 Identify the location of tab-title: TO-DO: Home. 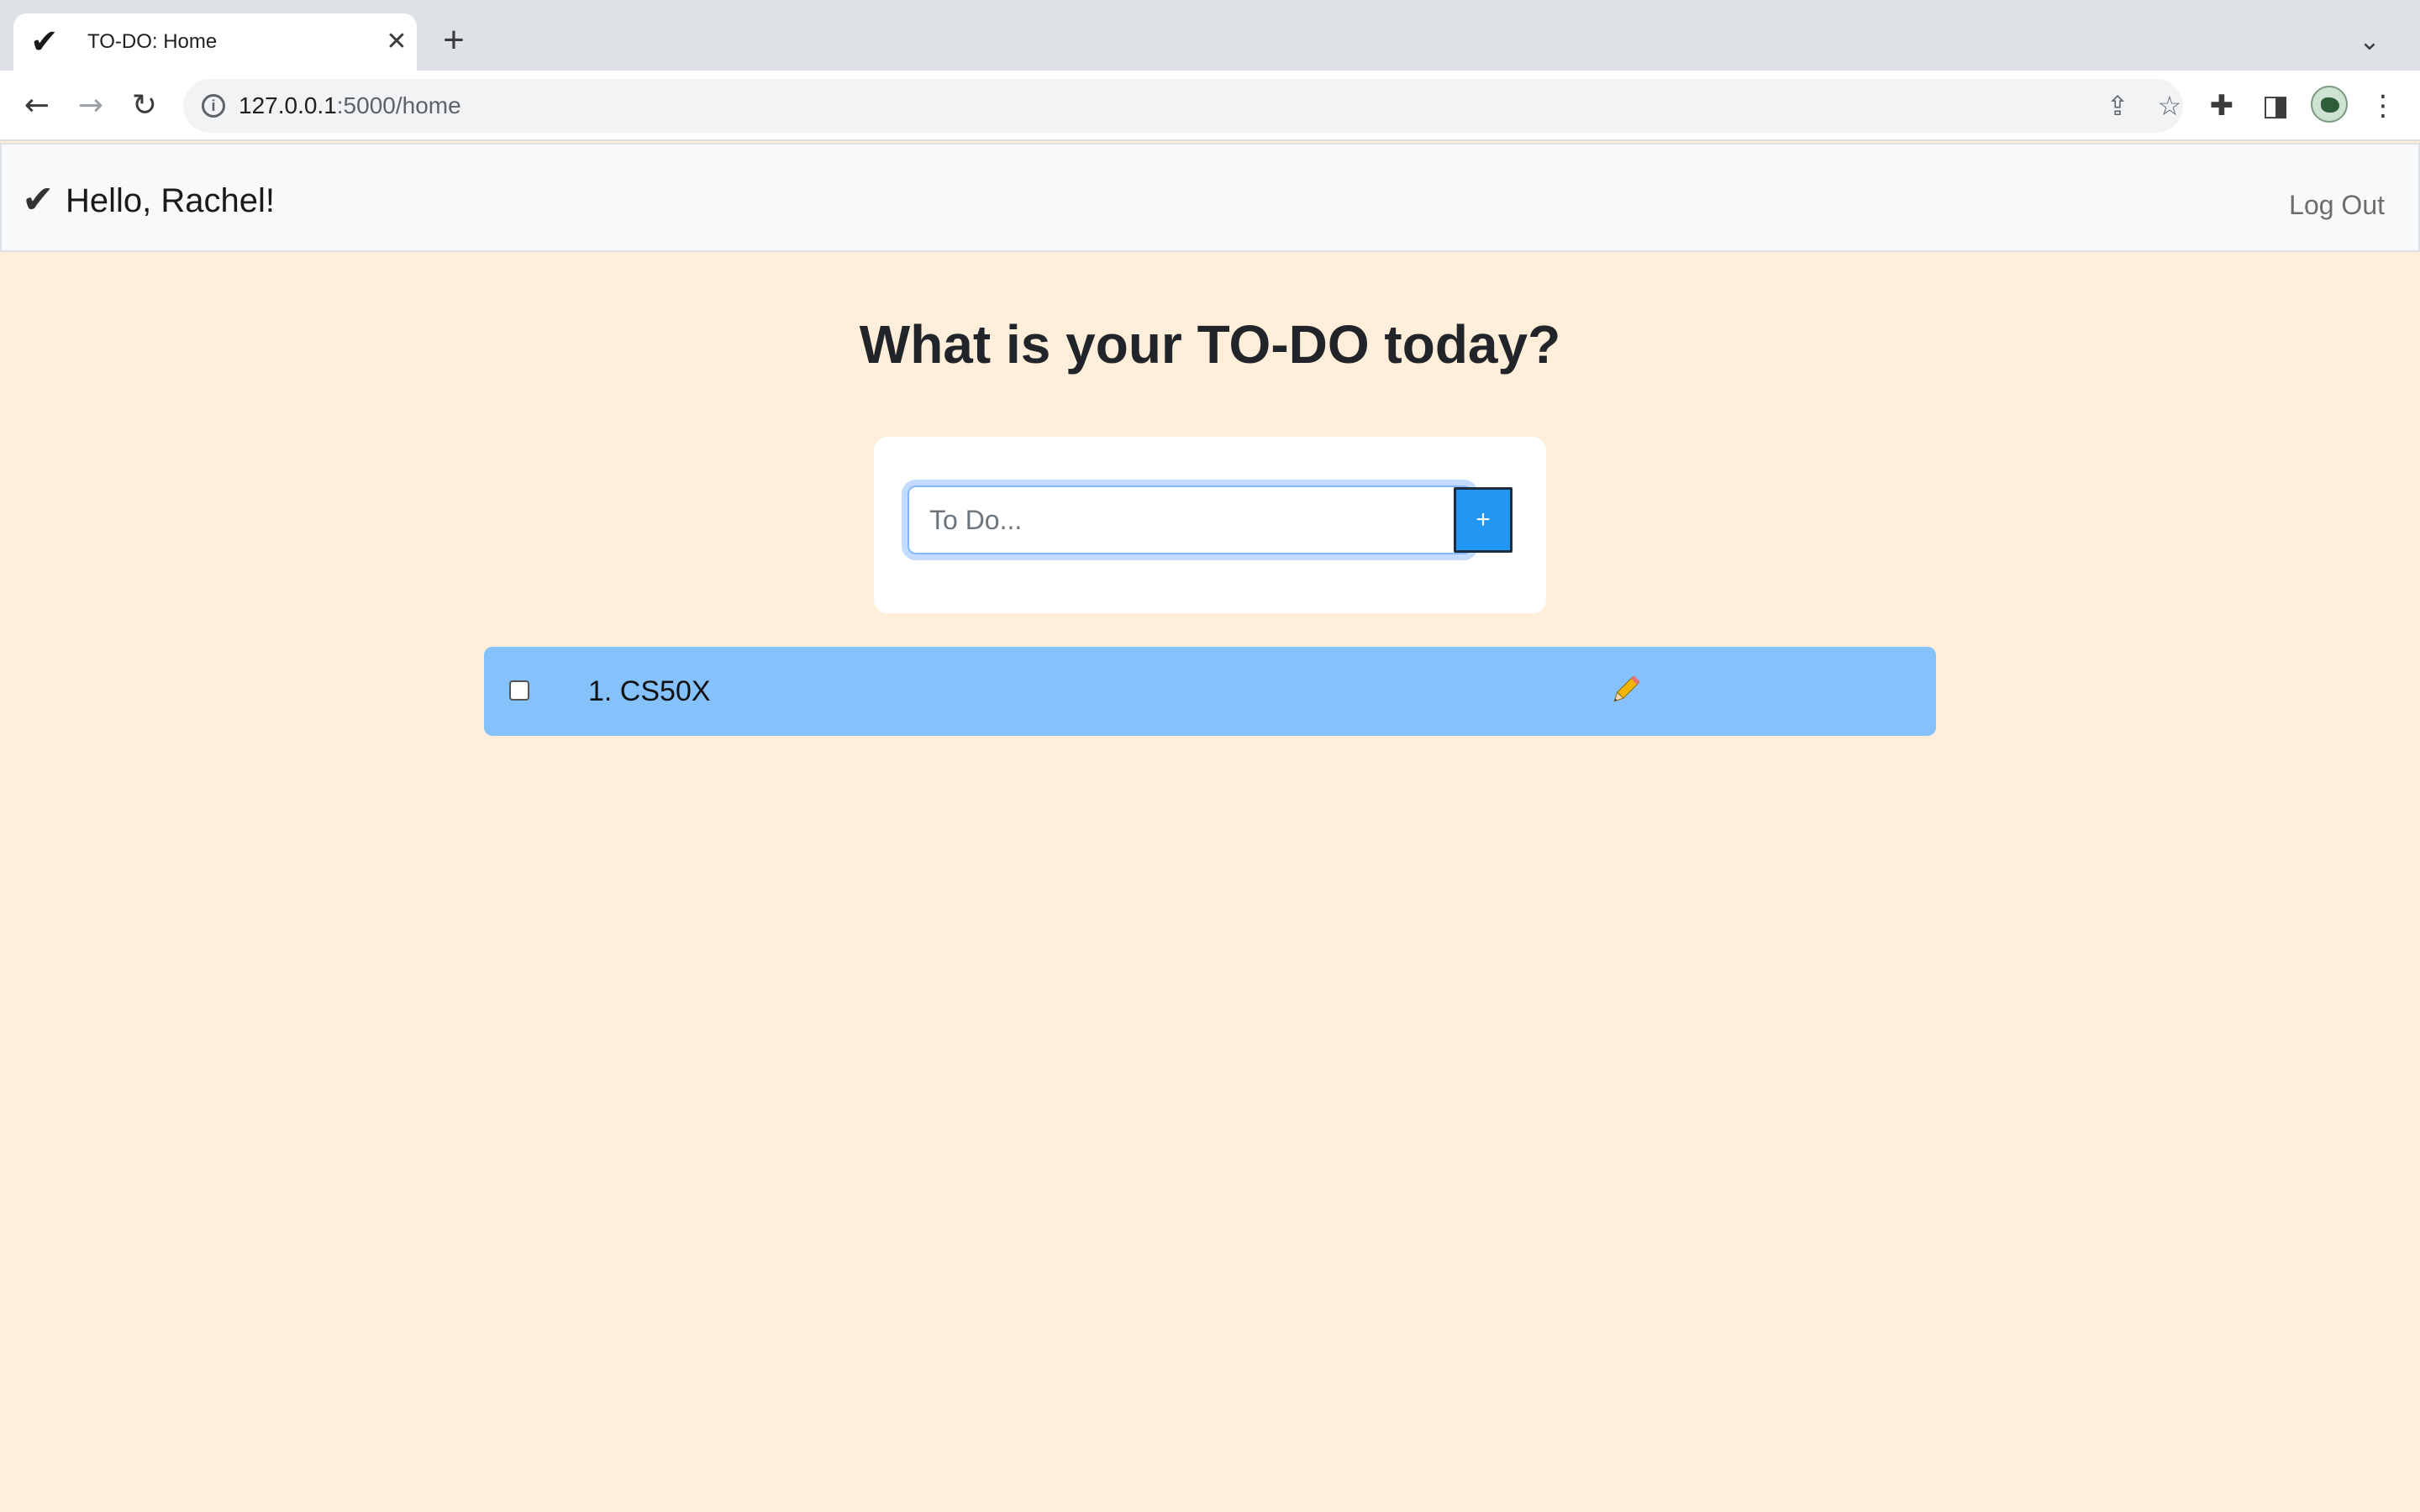
(153, 41).